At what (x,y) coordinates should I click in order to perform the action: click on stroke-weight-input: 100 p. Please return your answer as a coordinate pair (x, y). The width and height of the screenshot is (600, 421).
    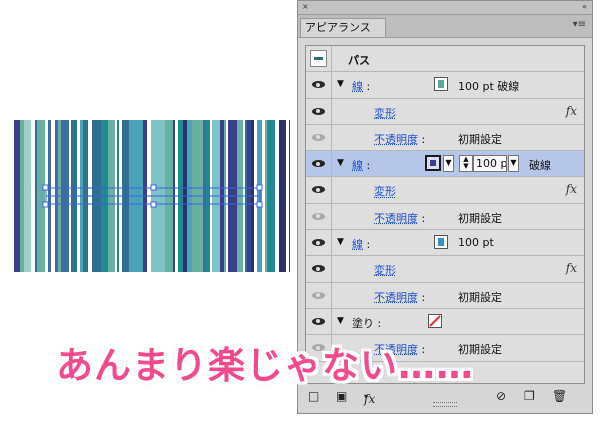
    Looking at the image, I should click on (490, 164).